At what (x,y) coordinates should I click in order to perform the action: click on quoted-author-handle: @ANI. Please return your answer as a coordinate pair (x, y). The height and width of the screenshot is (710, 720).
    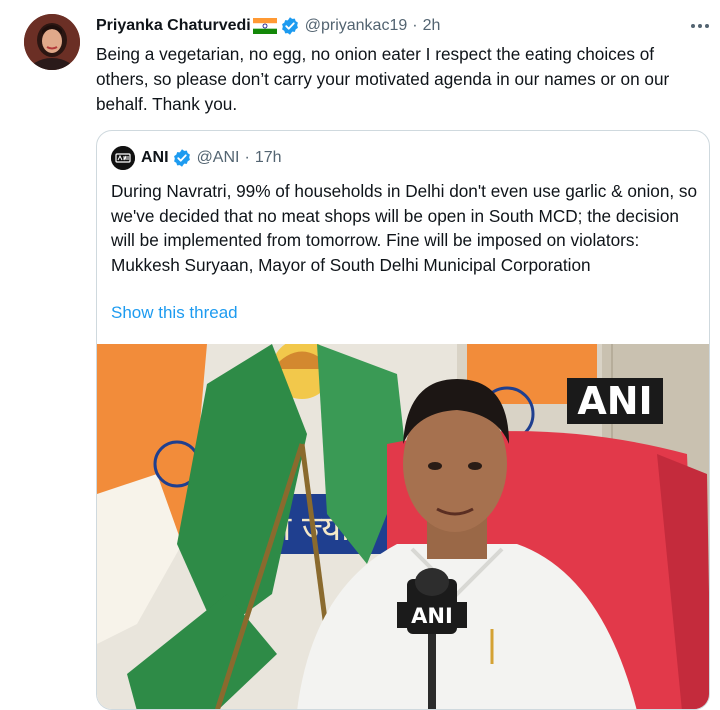
    Looking at the image, I should click on (218, 158).